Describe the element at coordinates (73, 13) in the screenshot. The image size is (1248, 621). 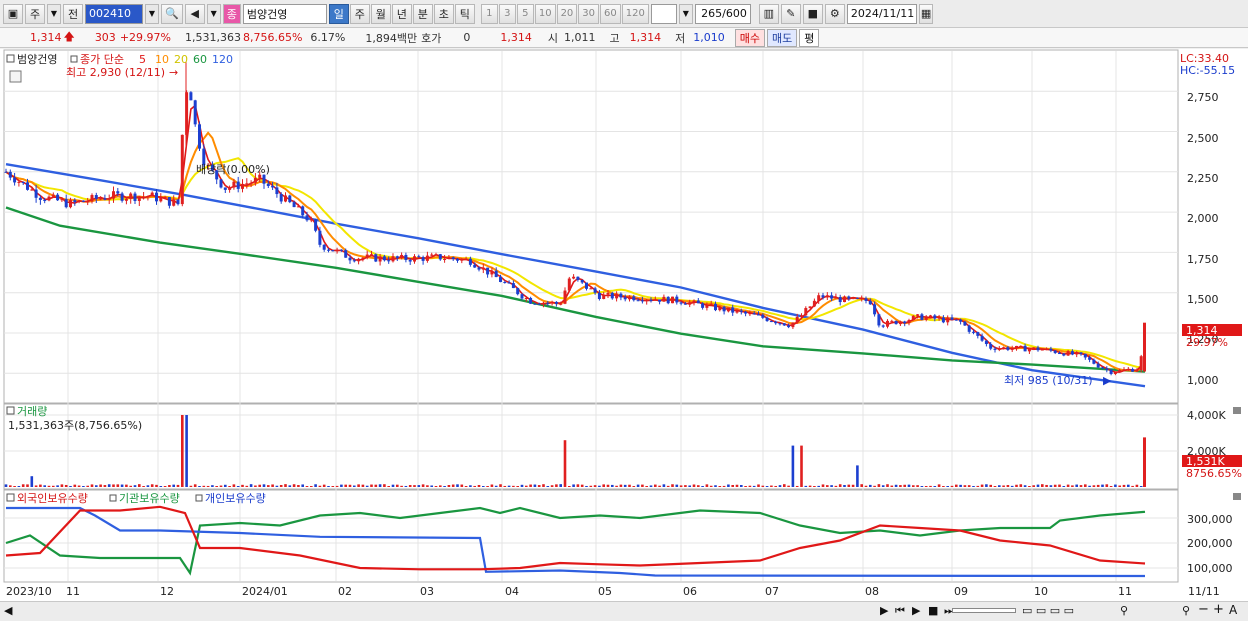
I see `prev-button: 전` at that location.